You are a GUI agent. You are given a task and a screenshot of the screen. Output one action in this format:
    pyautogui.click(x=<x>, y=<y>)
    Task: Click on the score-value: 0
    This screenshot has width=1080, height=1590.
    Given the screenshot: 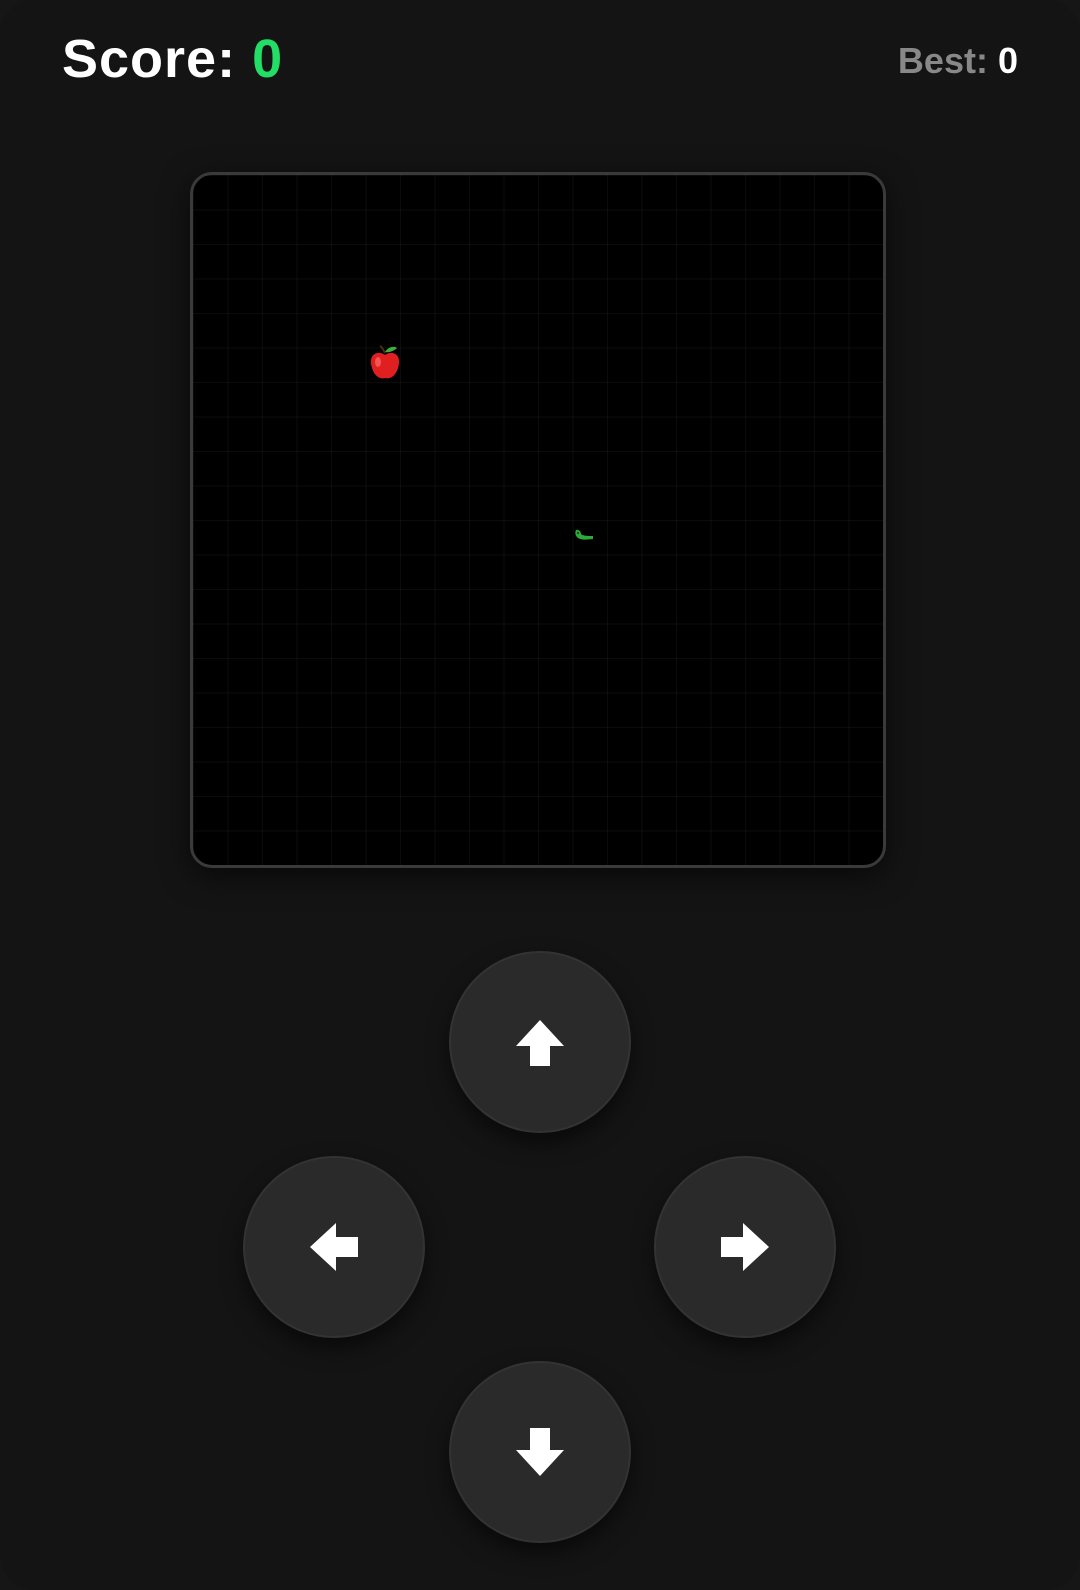 What is the action you would take?
    pyautogui.click(x=268, y=59)
    